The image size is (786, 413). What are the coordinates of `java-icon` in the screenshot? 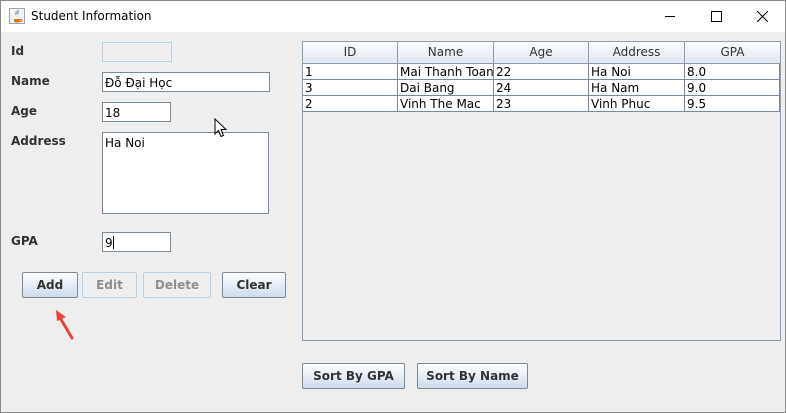 It's located at (17, 16).